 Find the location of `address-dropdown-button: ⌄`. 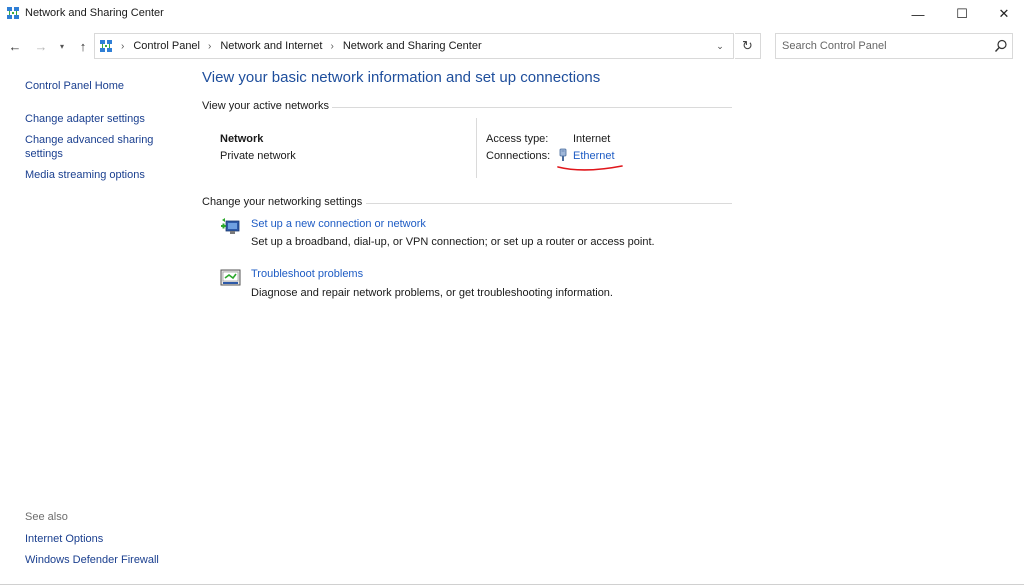

address-dropdown-button: ⌄ is located at coordinates (720, 46).